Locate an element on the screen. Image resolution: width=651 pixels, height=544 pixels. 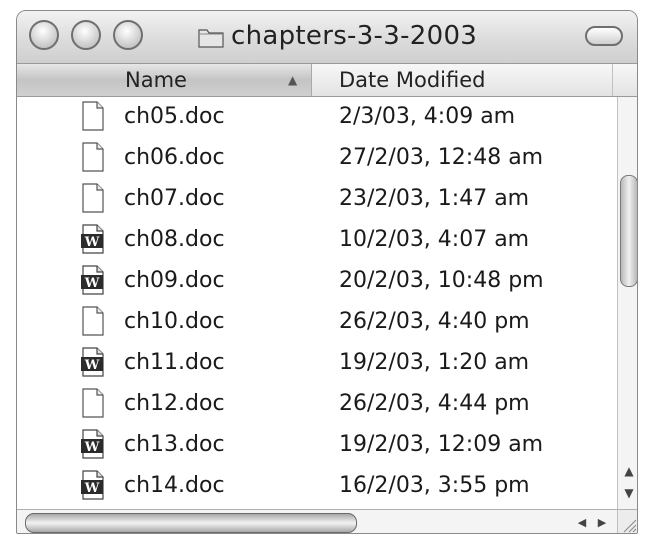
file-row: ch10.doc 26/2/03, 4:40 pm is located at coordinates (316, 322).